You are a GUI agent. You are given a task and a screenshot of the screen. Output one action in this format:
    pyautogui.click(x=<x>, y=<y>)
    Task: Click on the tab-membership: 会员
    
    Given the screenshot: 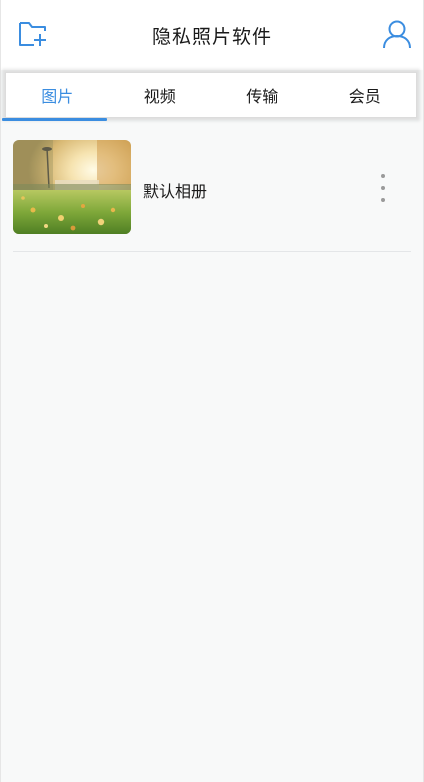 What is the action you would take?
    pyautogui.click(x=365, y=95)
    